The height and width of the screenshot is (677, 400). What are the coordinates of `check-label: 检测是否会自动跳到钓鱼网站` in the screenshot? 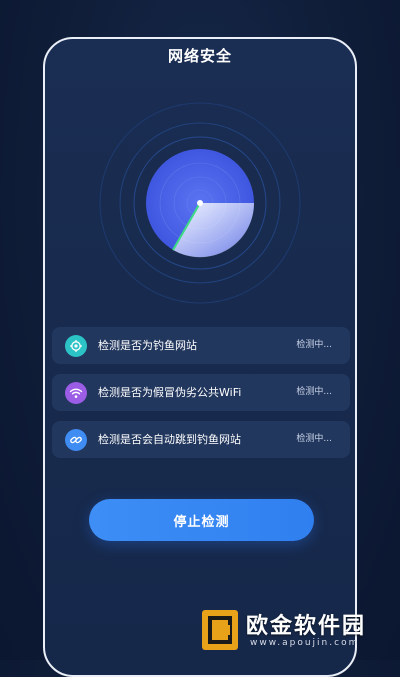 It's located at (169, 439).